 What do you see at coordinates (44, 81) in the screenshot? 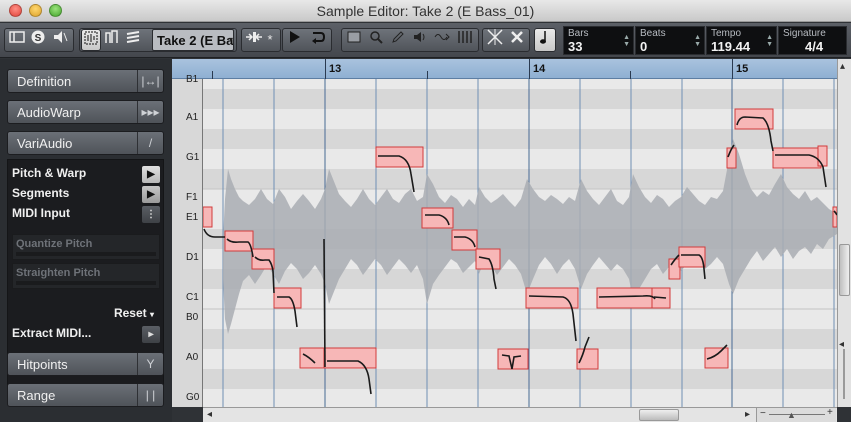
I see `definition-label: Definition` at bounding box center [44, 81].